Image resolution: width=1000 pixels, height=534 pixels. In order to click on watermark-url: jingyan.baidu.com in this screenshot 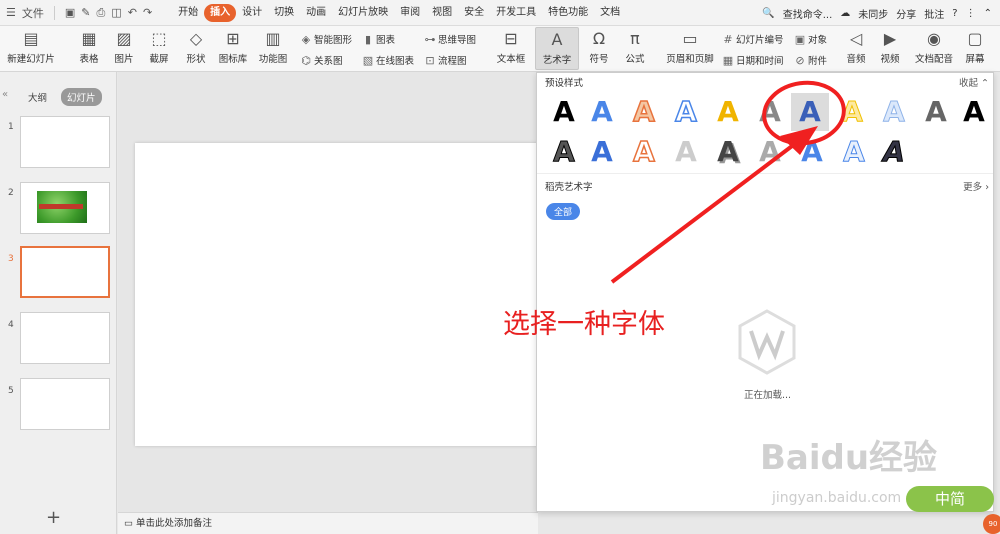, I will do `click(837, 498)`.